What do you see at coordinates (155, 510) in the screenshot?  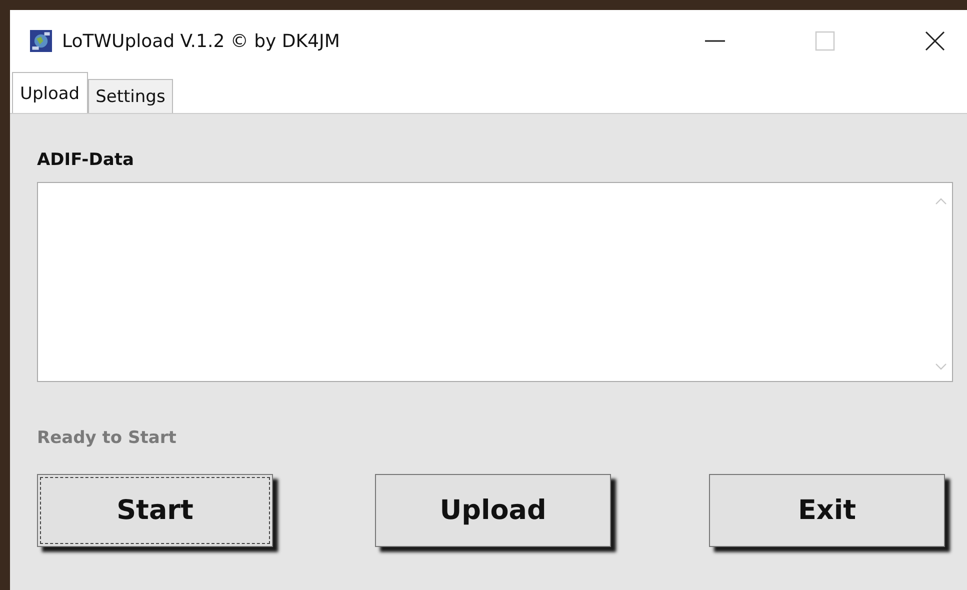 I see `action-button: Start` at bounding box center [155, 510].